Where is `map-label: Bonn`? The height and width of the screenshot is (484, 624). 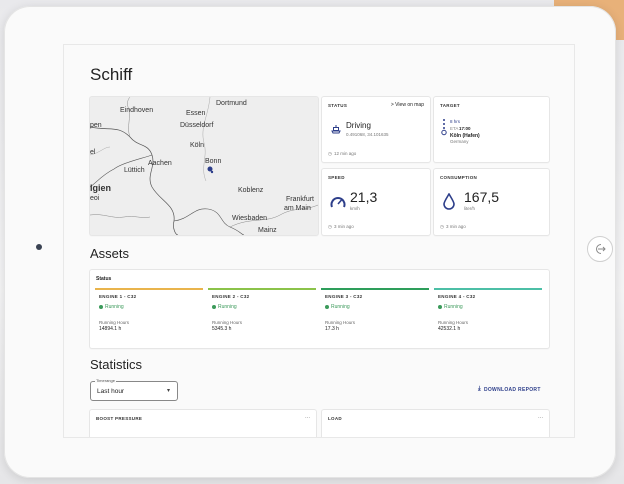
map-label: Bonn is located at coordinates (213, 161).